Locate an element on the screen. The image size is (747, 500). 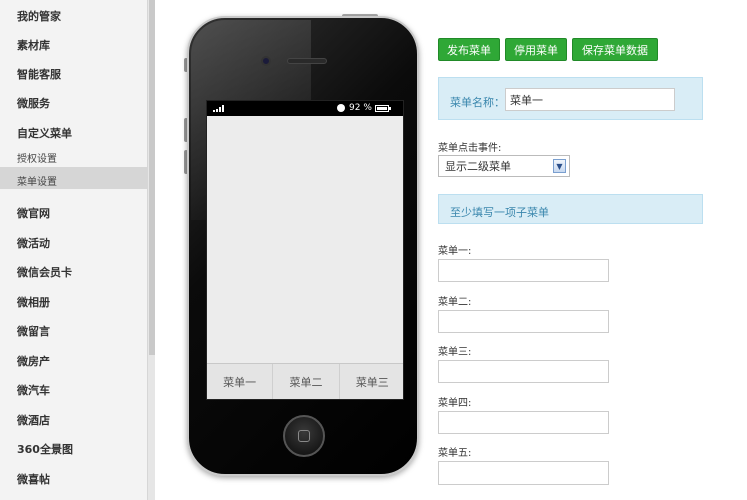
sidebar-item-album: 微相册 is located at coordinates (33, 302).